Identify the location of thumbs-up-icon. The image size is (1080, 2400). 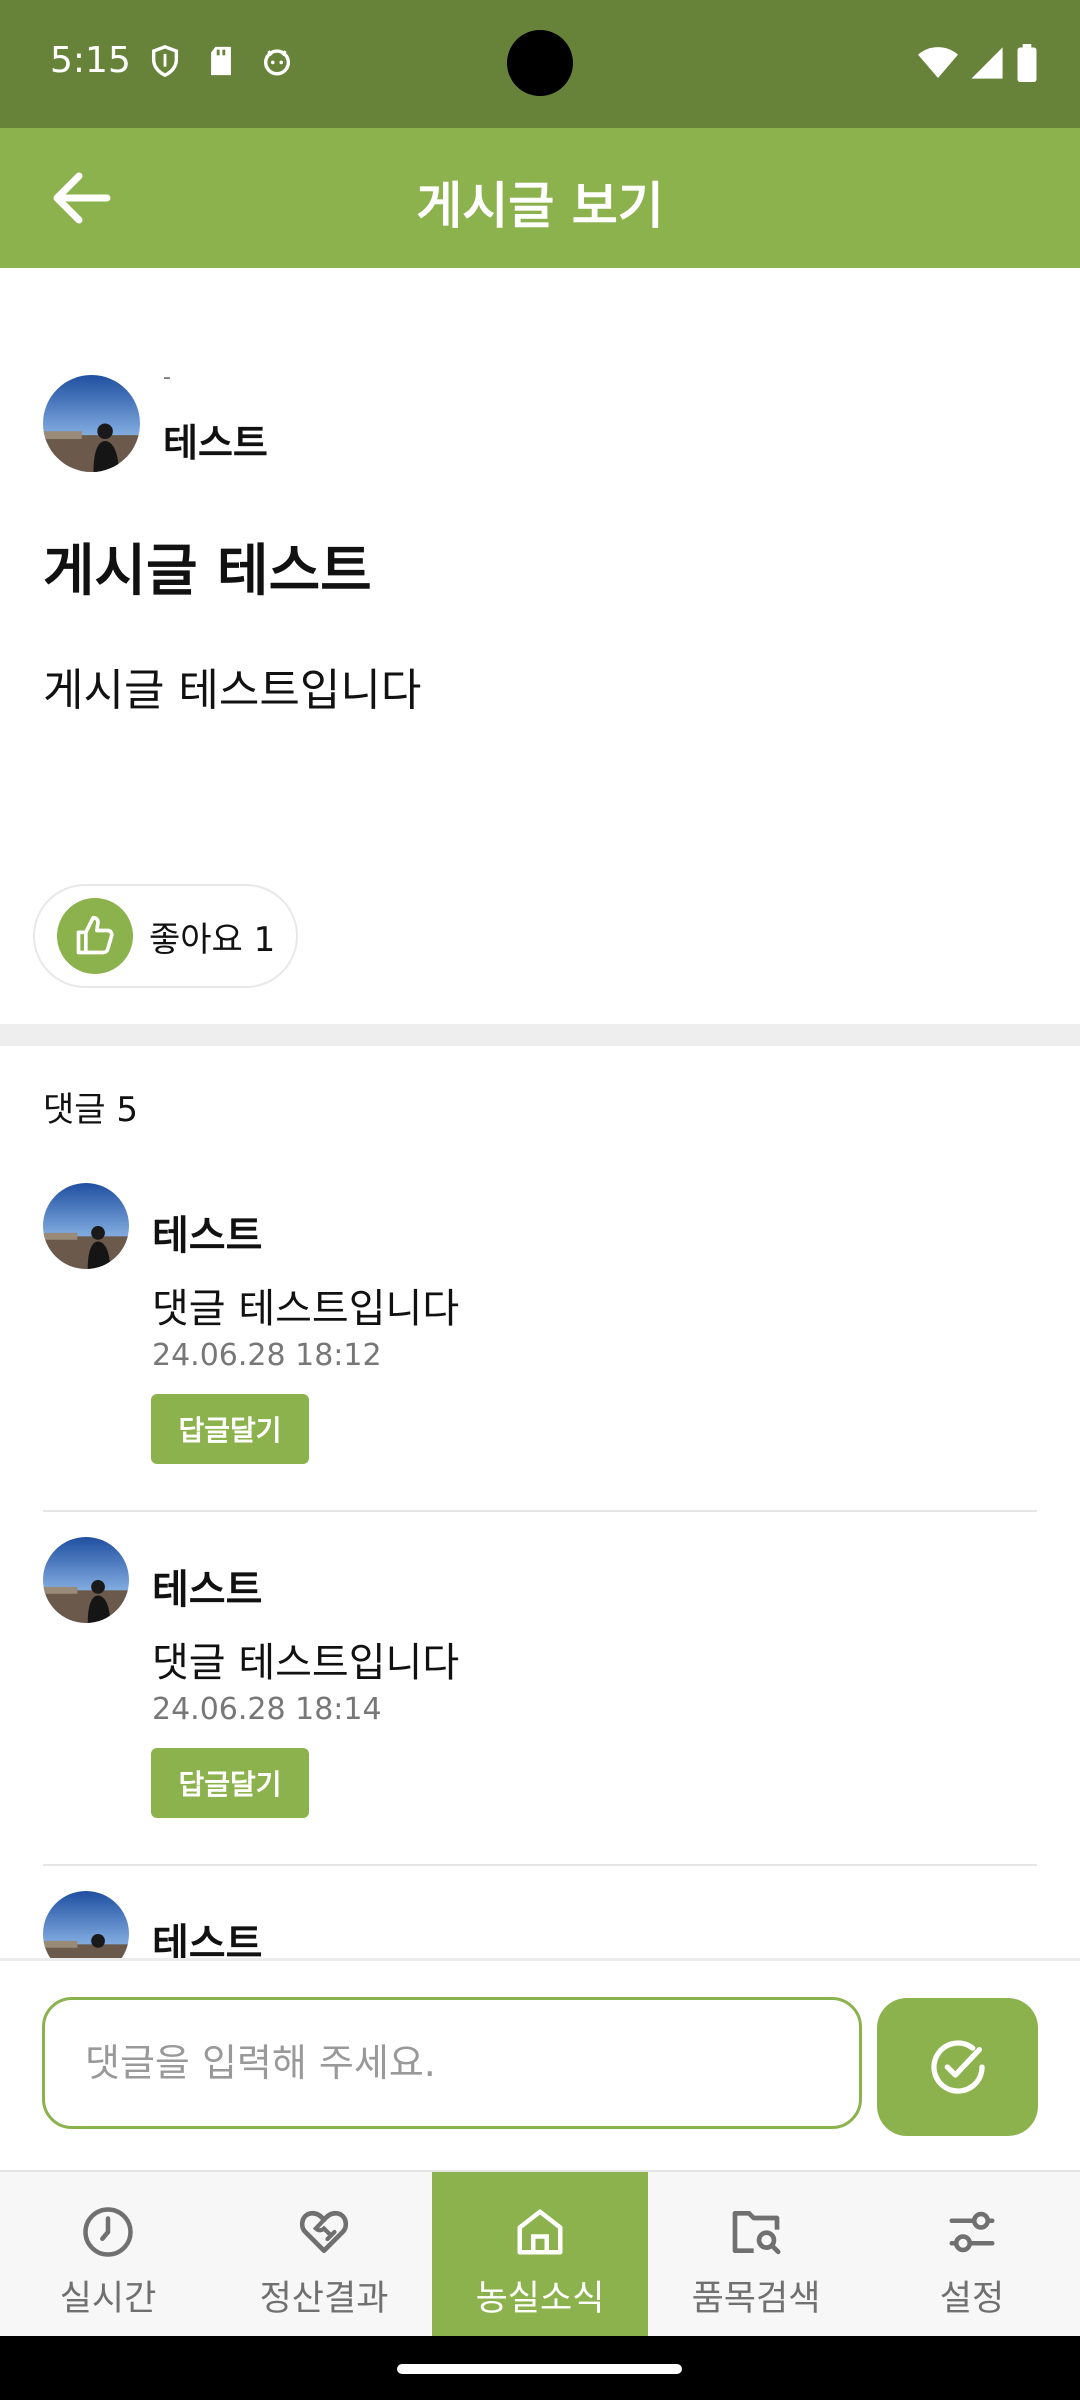
(95, 935).